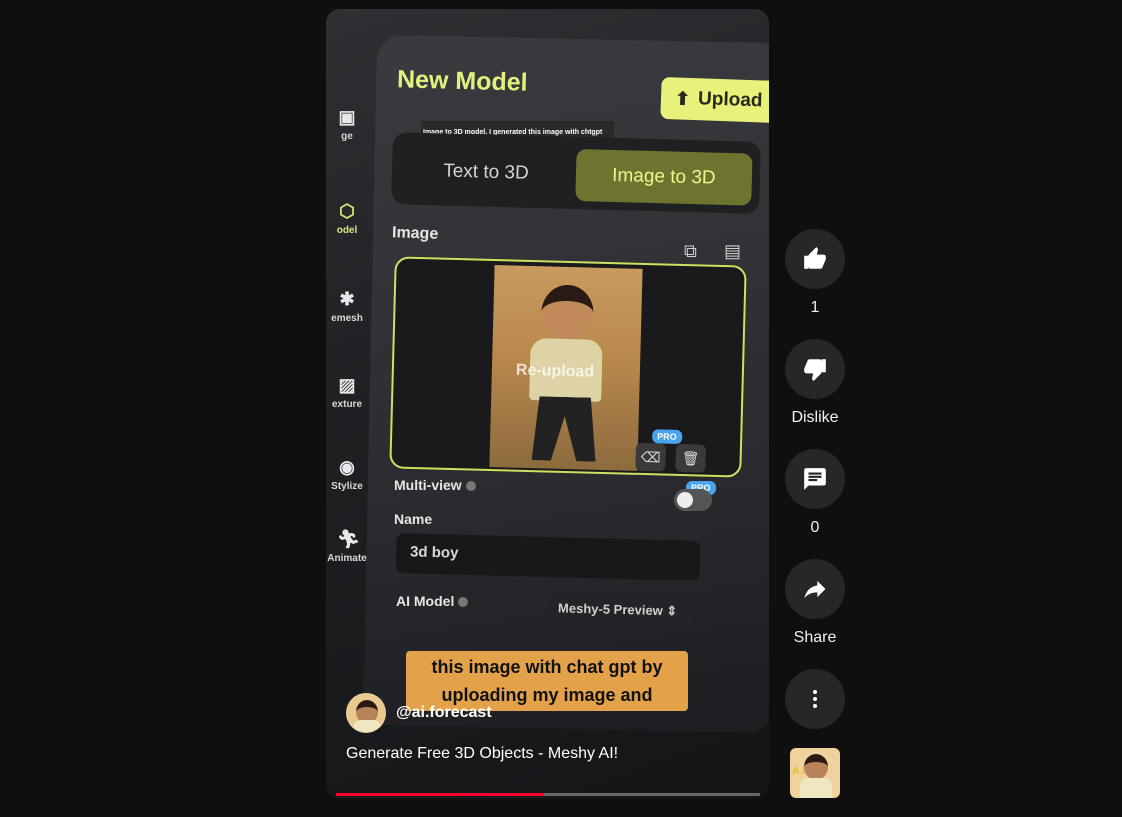 The image size is (1122, 817). I want to click on comment-action: 0, so click(815, 494).